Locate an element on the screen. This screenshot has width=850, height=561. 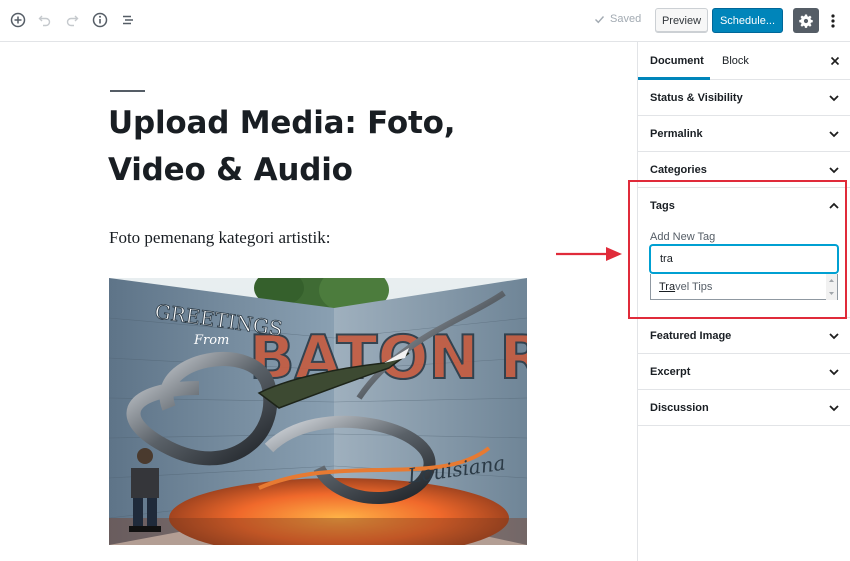
panel-featured-image: Featured Image is located at coordinates (744, 336).